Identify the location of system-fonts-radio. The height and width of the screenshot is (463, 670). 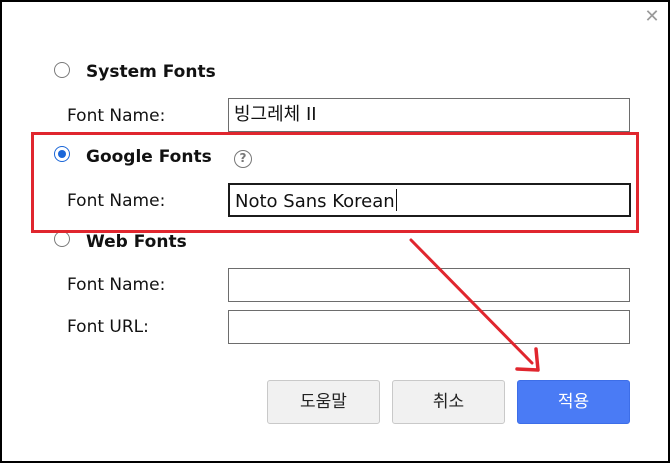
(62, 70).